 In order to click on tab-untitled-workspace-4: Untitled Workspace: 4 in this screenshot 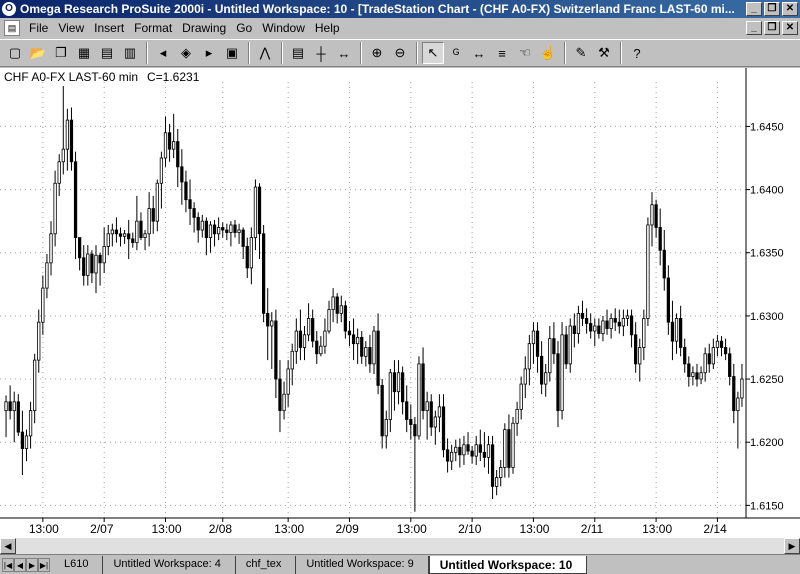, I will do `click(169, 564)`.